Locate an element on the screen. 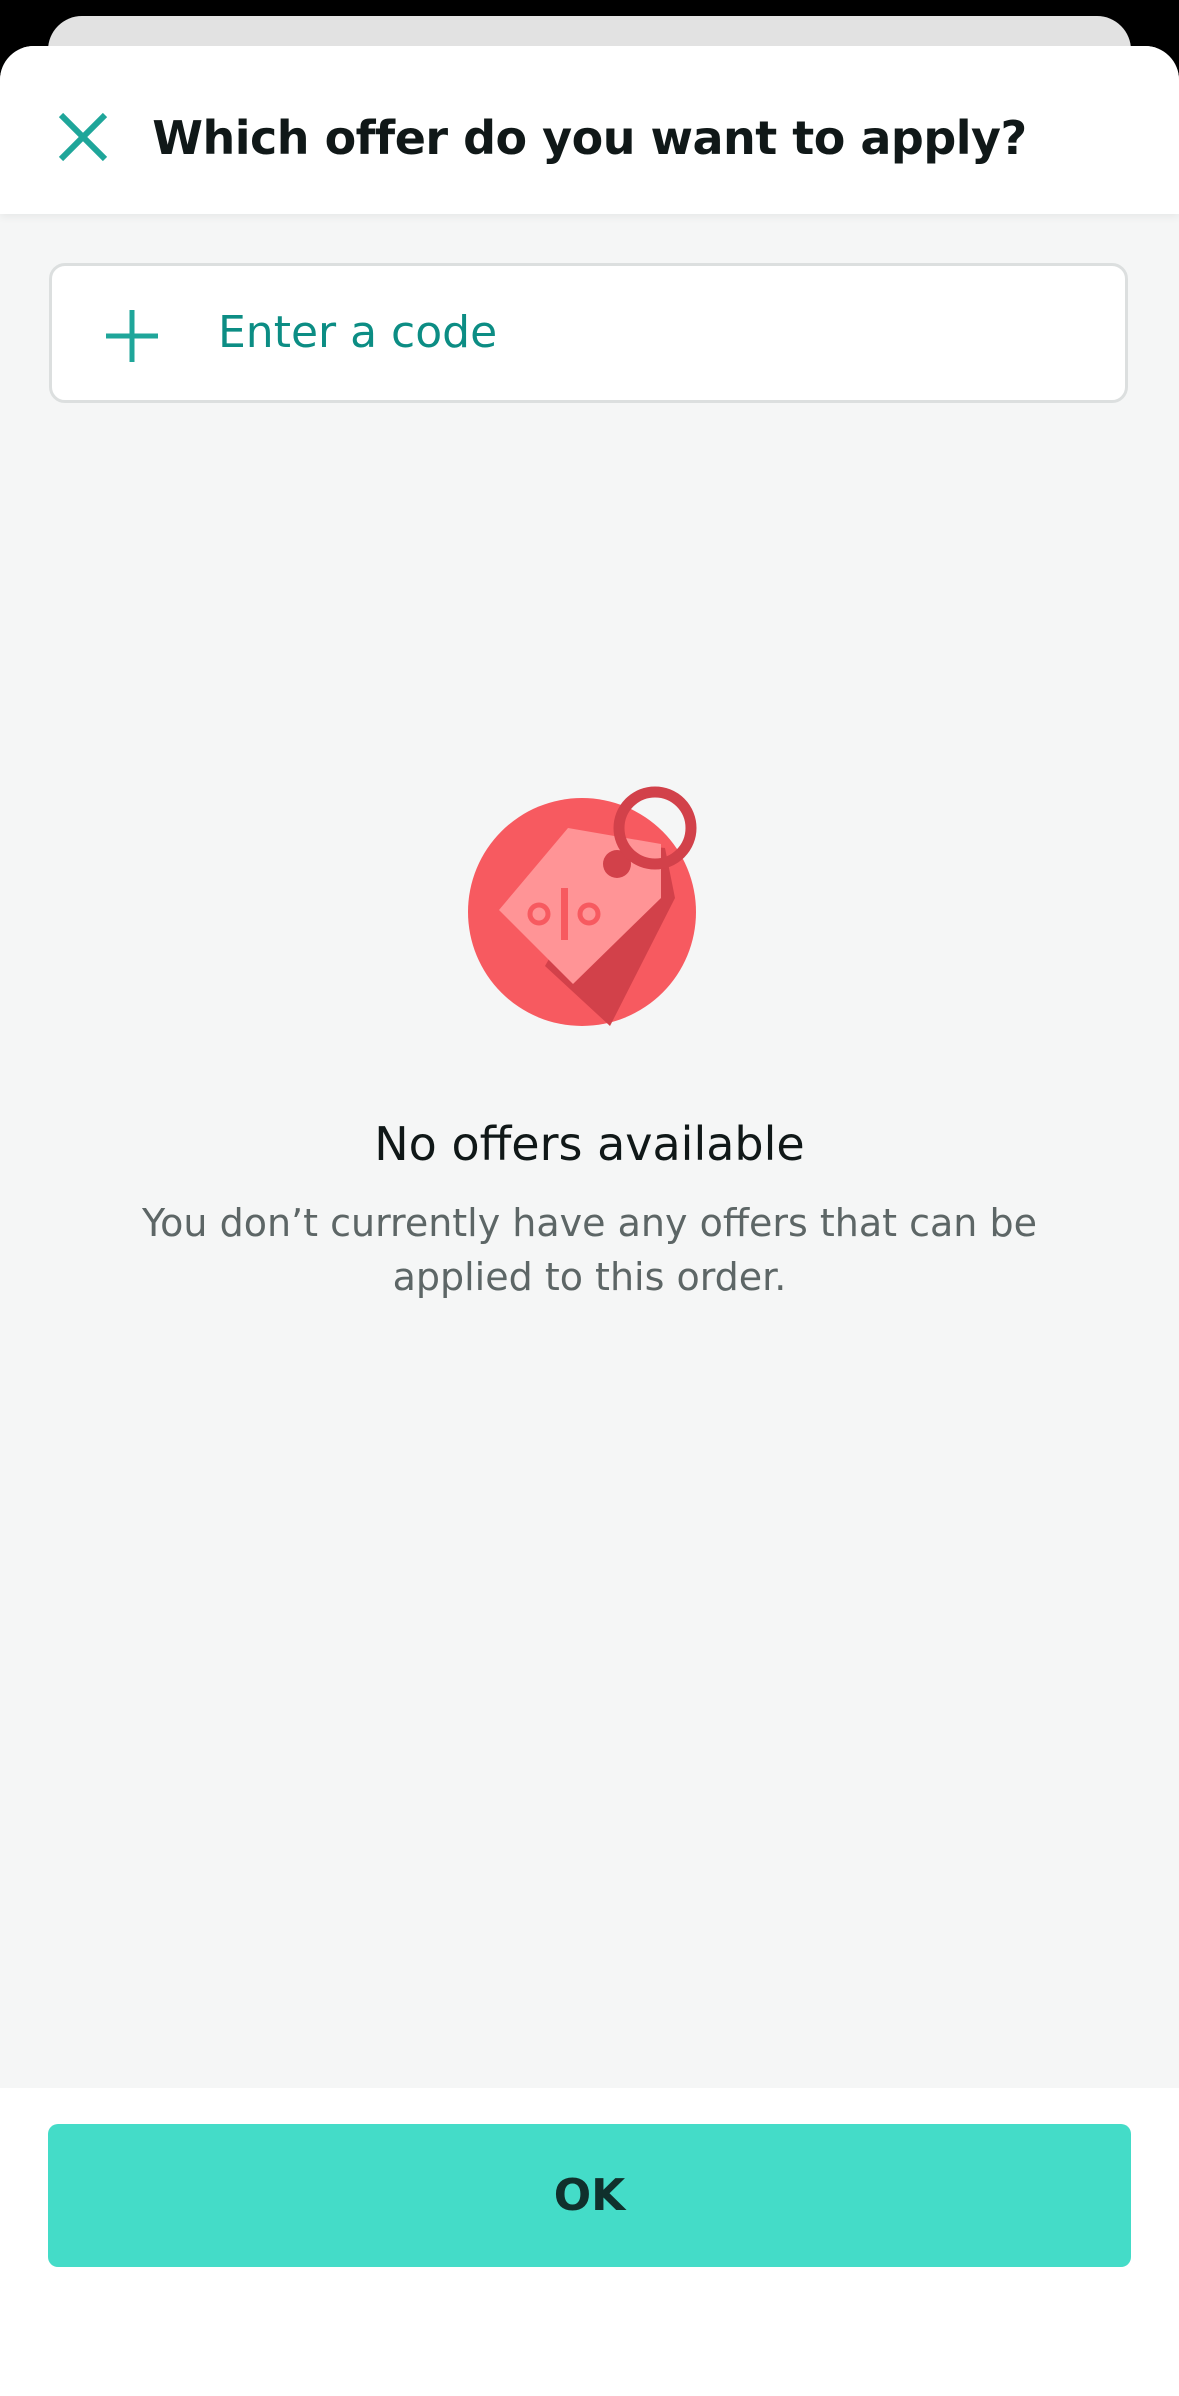  empty-state-title: No offers available is located at coordinates (589, 1144).